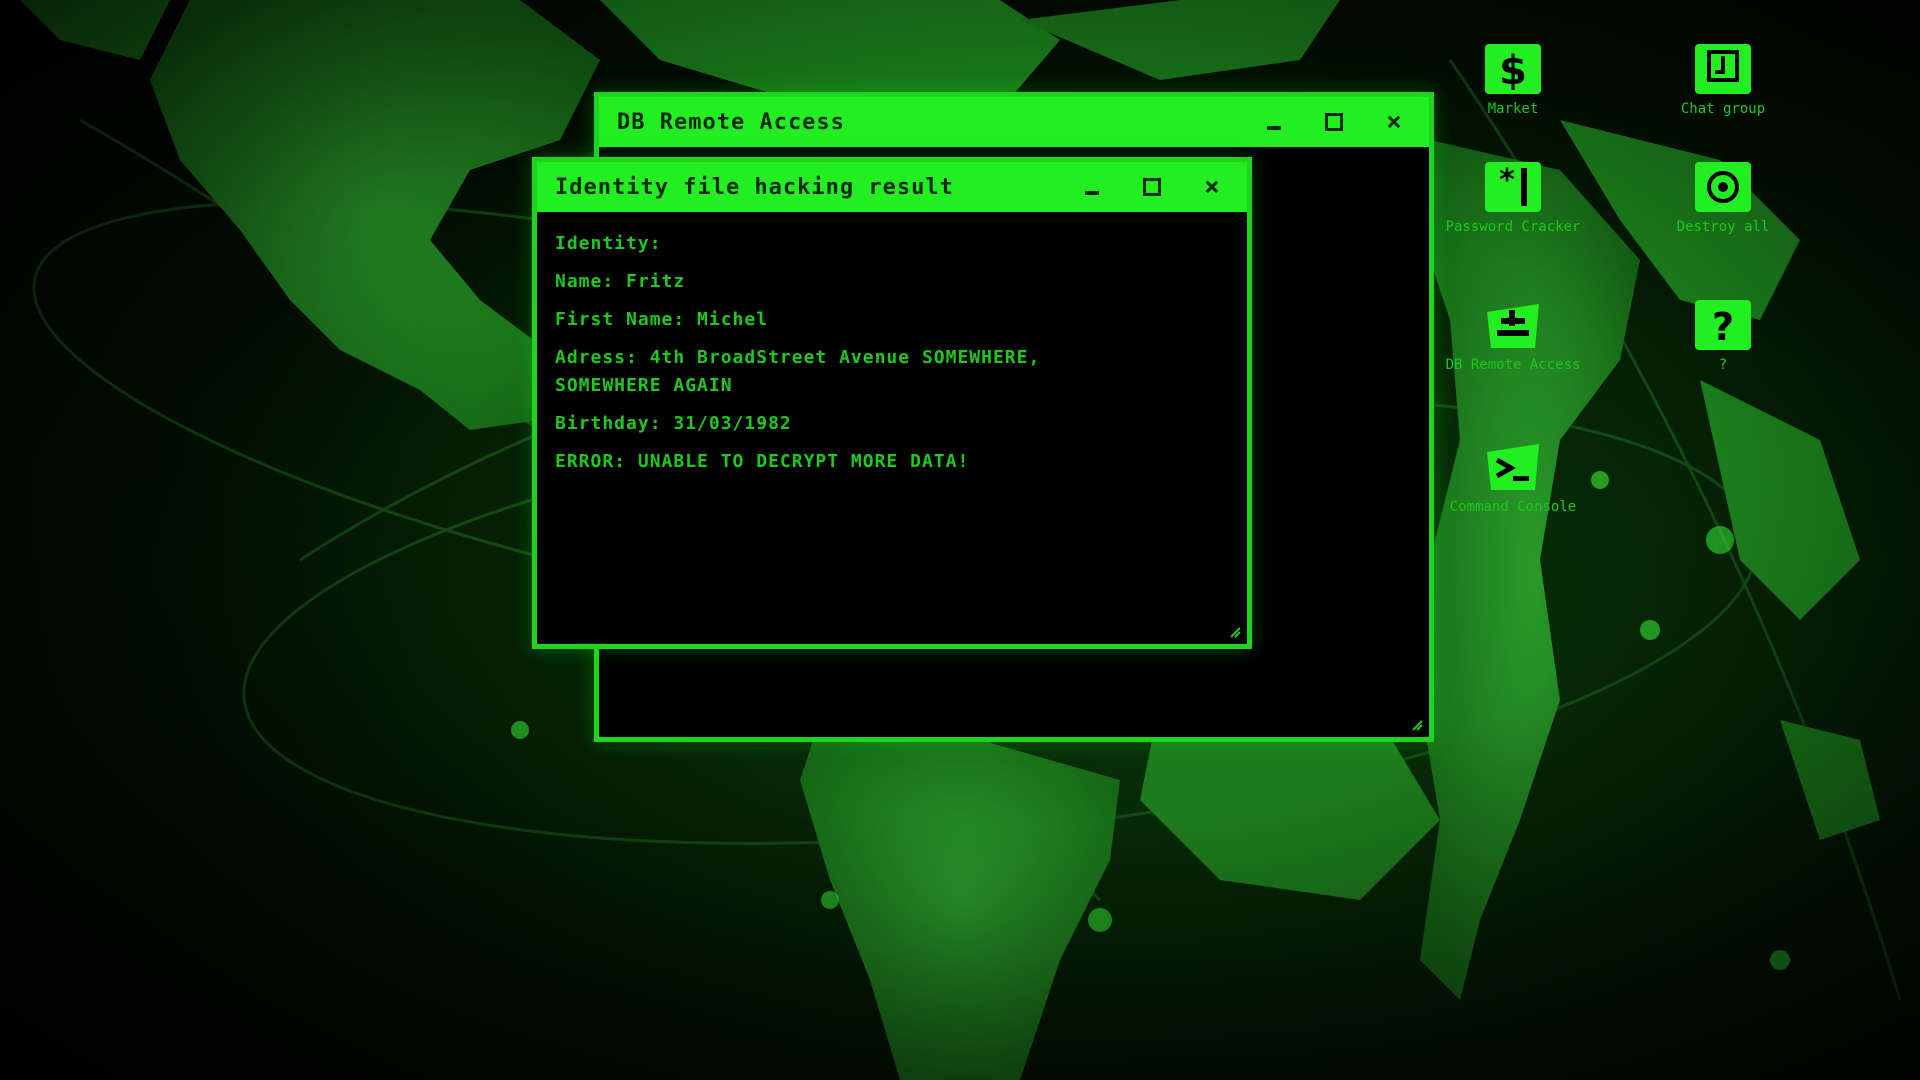  I want to click on window-title: DB Remote Access, so click(731, 122).